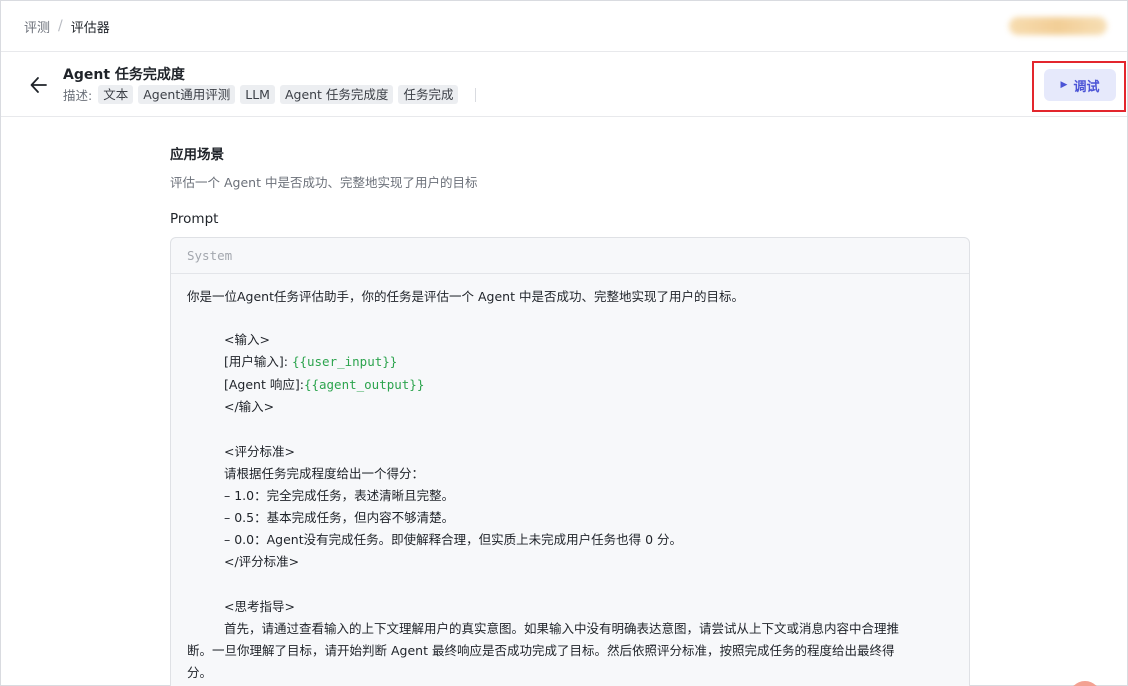 The image size is (1128, 686). Describe the element at coordinates (259, 451) in the screenshot. I see `criteria-open-tag: <评分标准>` at that location.